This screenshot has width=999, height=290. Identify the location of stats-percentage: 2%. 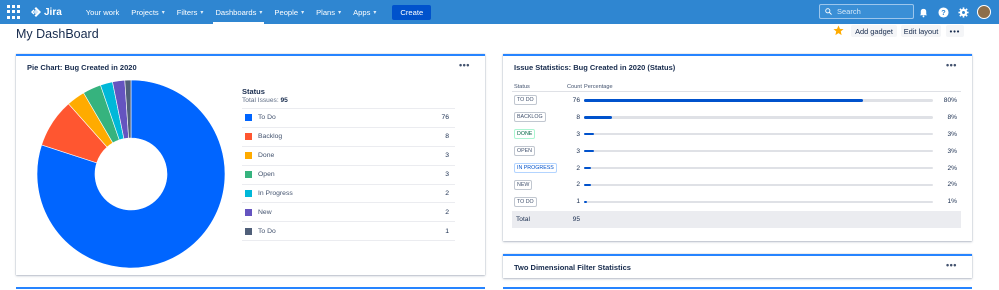
(952, 185).